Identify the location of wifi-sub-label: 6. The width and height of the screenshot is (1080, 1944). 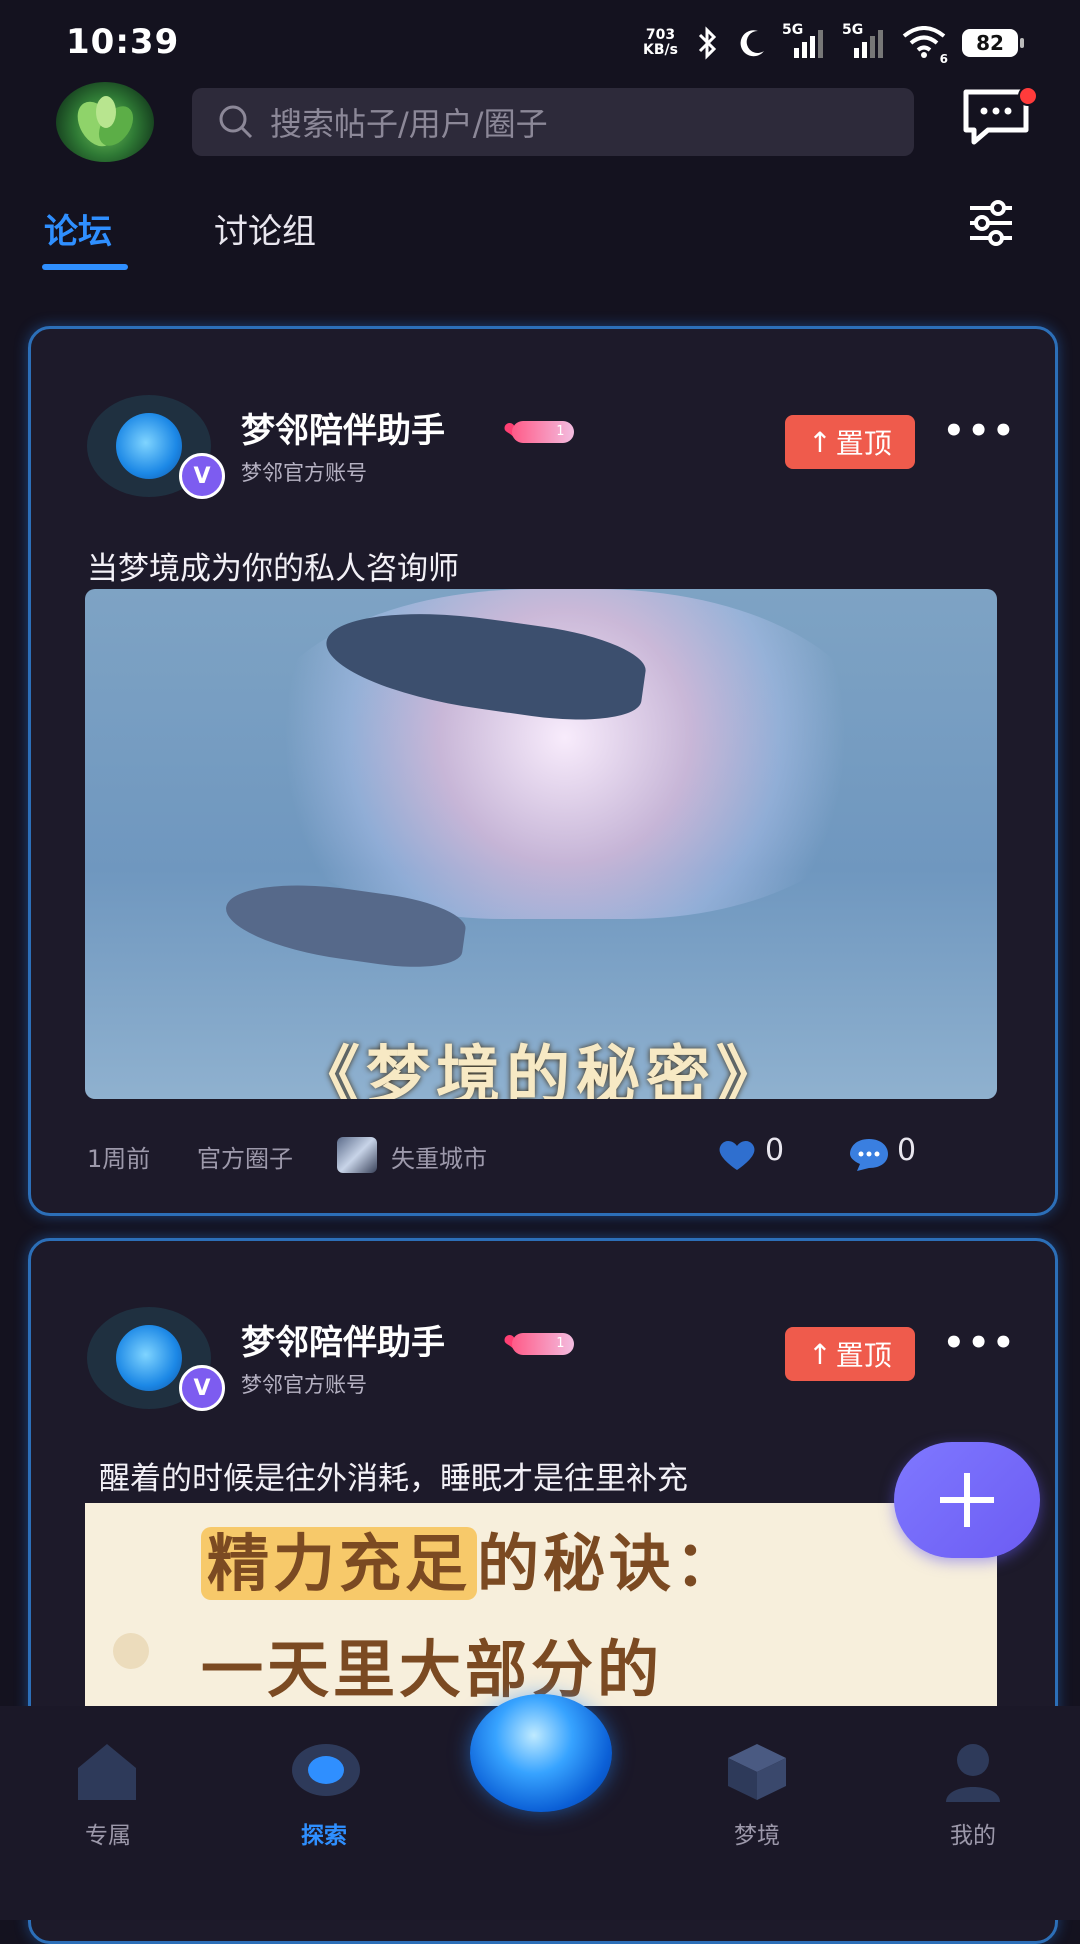
(943, 59).